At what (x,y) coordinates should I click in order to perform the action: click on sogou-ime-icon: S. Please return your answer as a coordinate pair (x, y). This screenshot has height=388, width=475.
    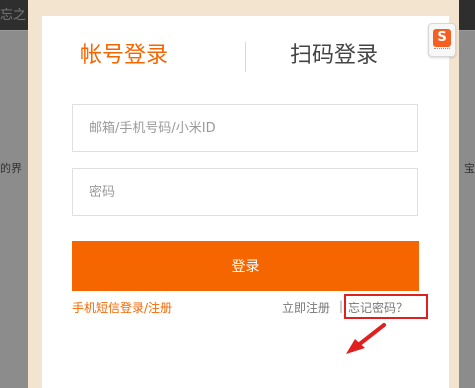
    Looking at the image, I should click on (442, 40).